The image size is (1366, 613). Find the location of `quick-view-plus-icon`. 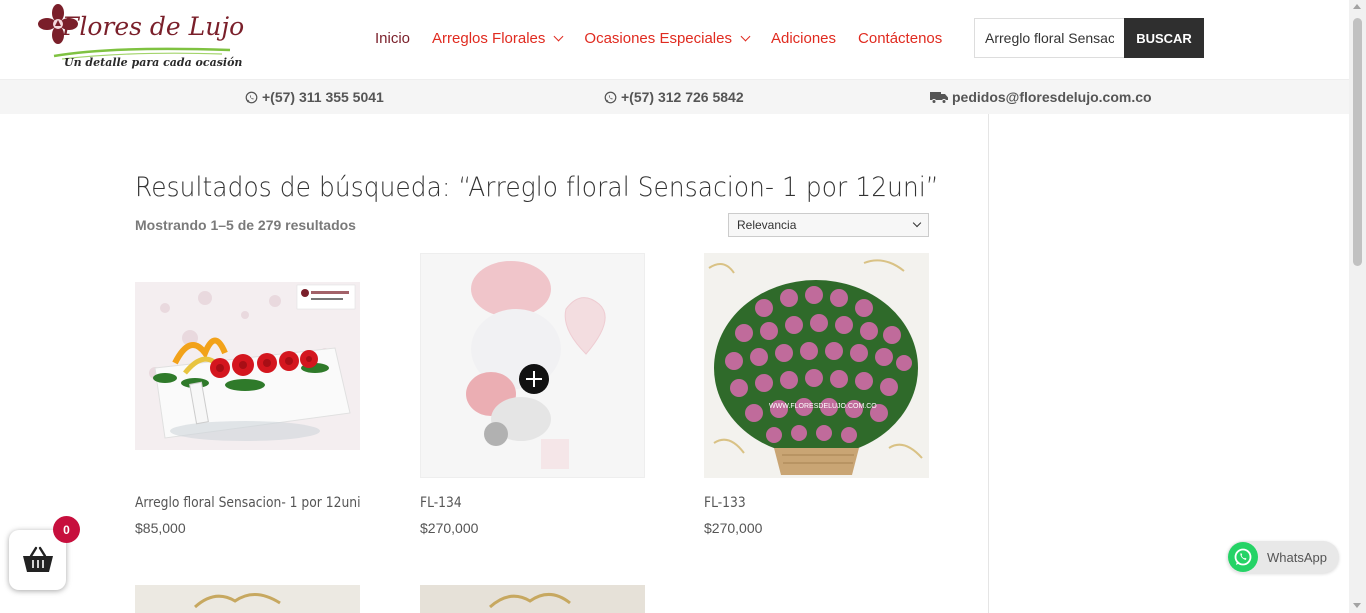

quick-view-plus-icon is located at coordinates (534, 379).